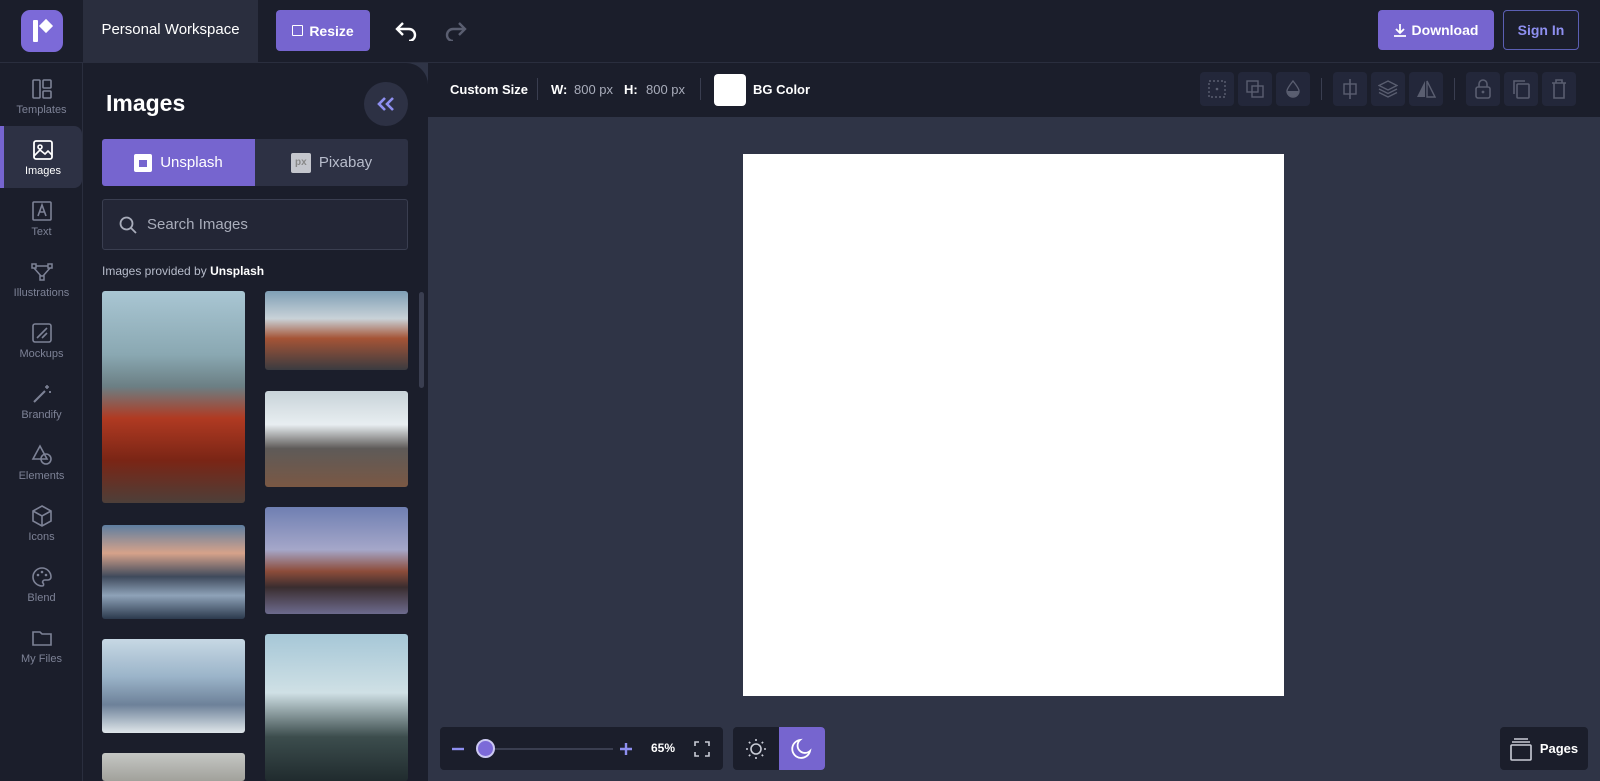 This screenshot has height=781, width=1600. I want to click on collapse-panel-button, so click(386, 104).